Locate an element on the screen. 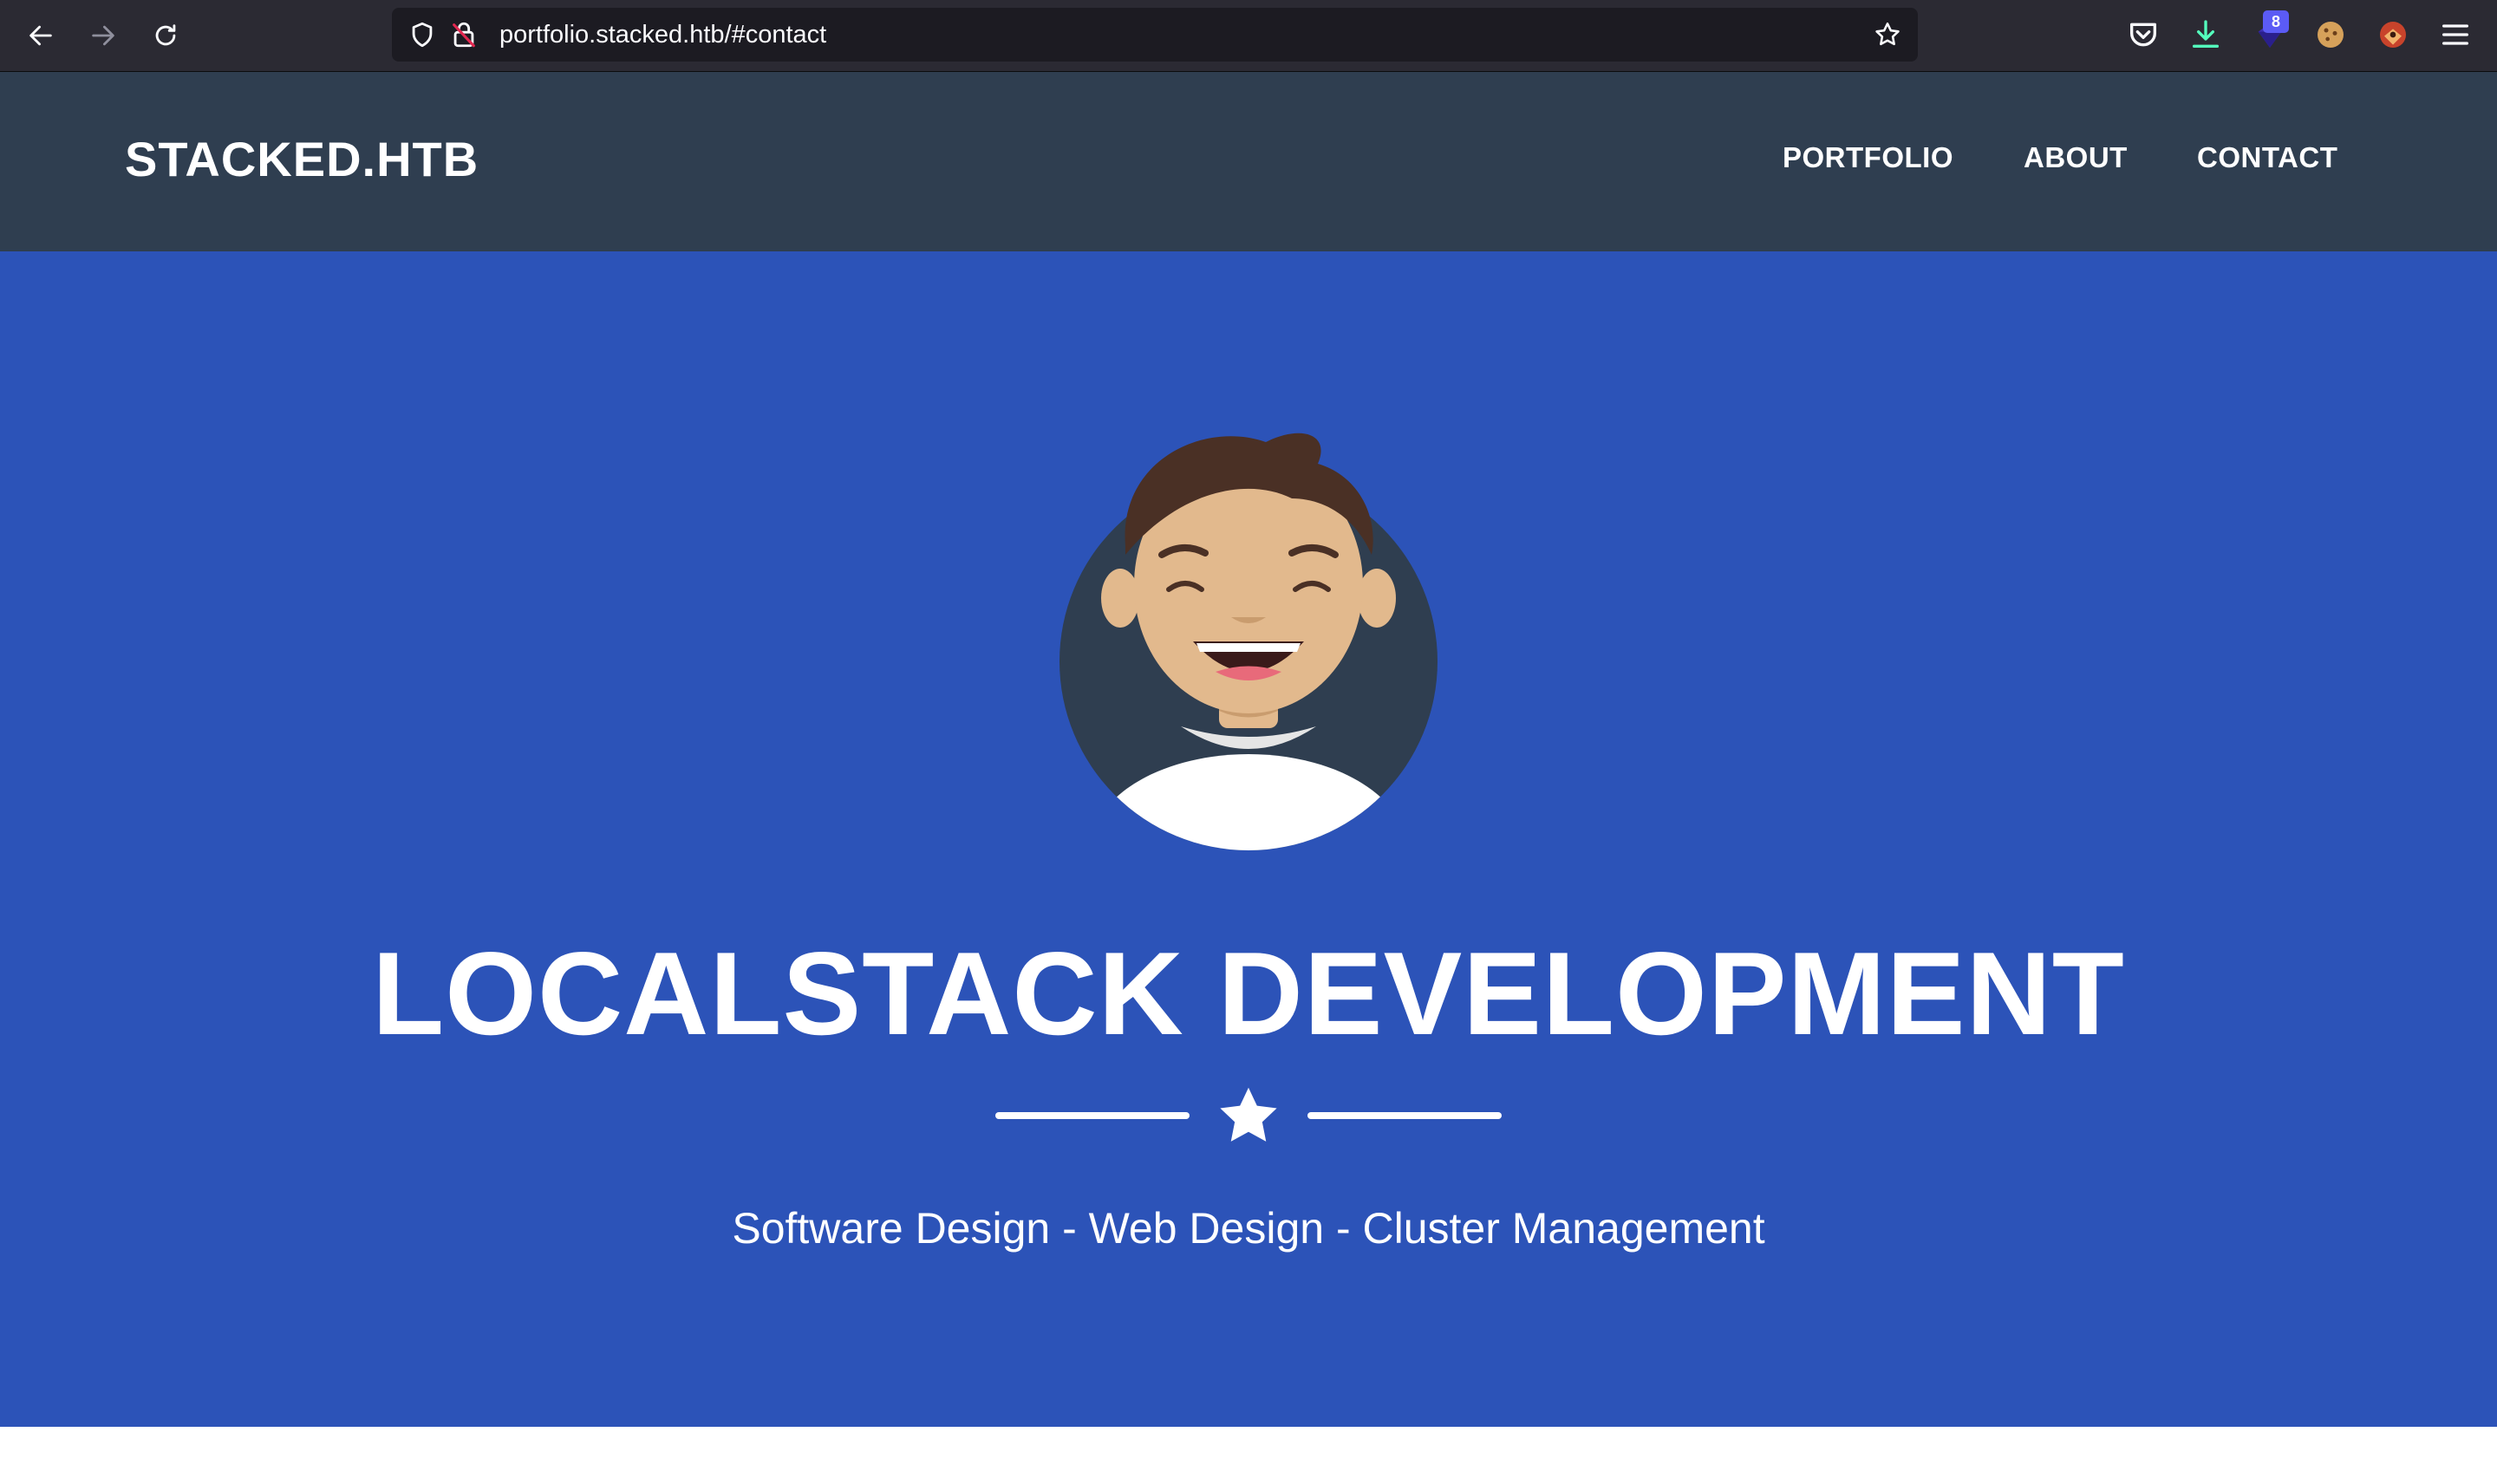 This screenshot has height=1484, width=2497. arrow-left-icon is located at coordinates (40, 35).